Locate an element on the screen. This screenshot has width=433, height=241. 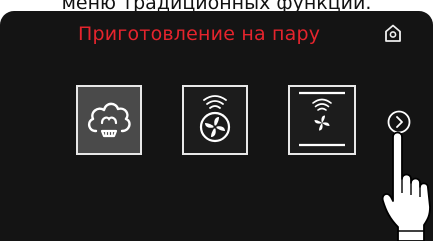
steam-fan-icon is located at coordinates (215, 119).